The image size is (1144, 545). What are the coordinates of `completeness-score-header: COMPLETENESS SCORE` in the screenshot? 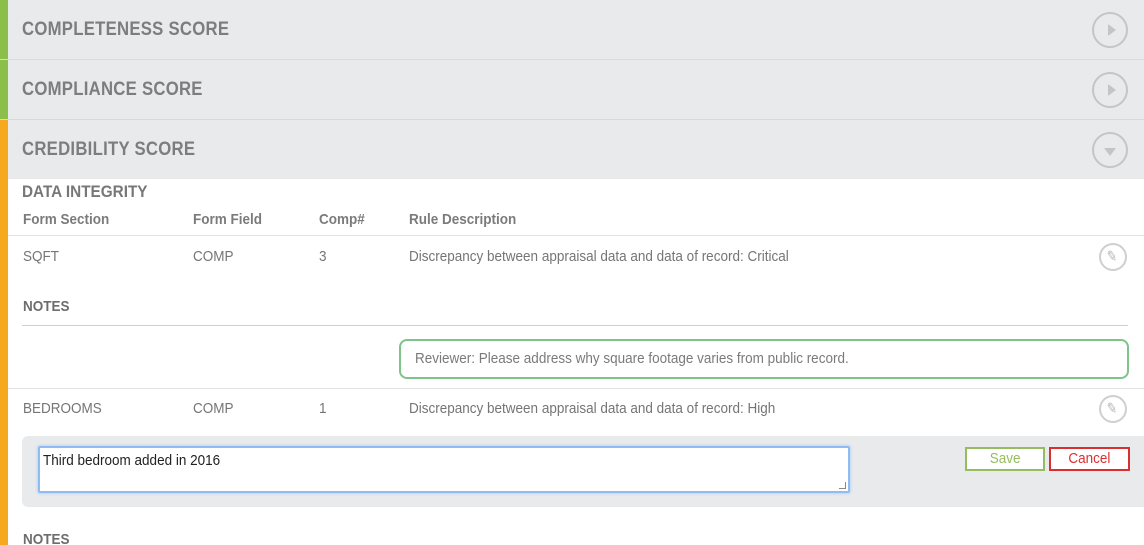 It's located at (572, 30).